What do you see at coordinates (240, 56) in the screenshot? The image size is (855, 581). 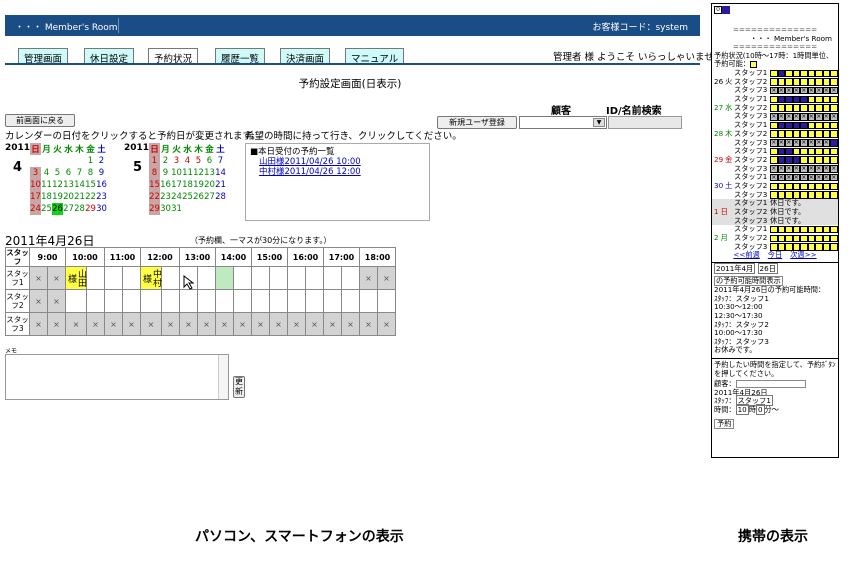 I see `tab-history: 履歴一覧` at bounding box center [240, 56].